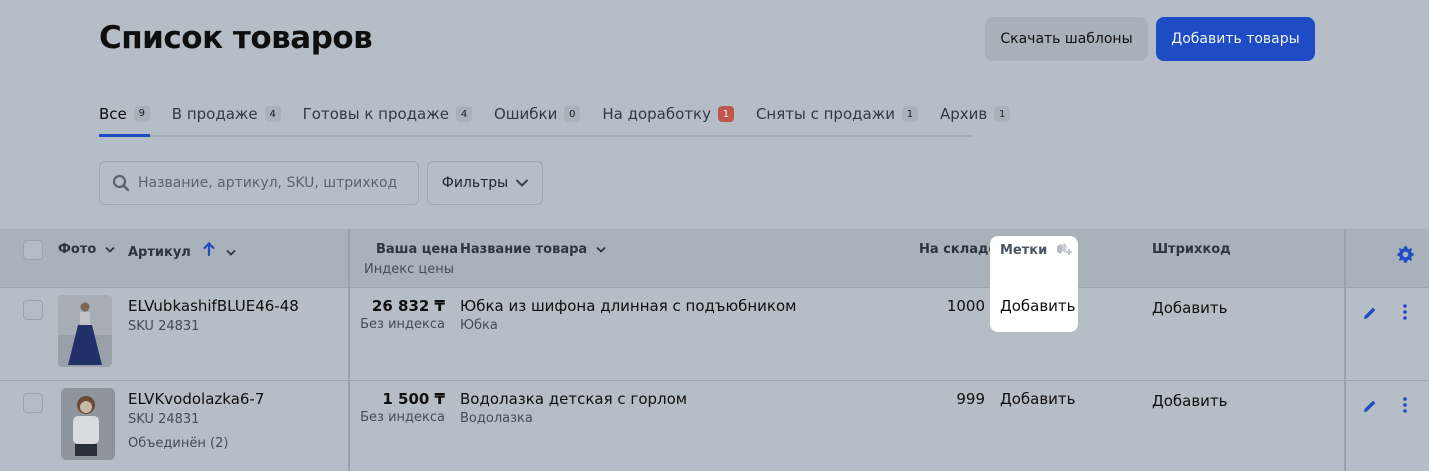 The width and height of the screenshot is (1429, 471). What do you see at coordinates (496, 418) in the screenshot?
I see `product-category: Водолазка` at bounding box center [496, 418].